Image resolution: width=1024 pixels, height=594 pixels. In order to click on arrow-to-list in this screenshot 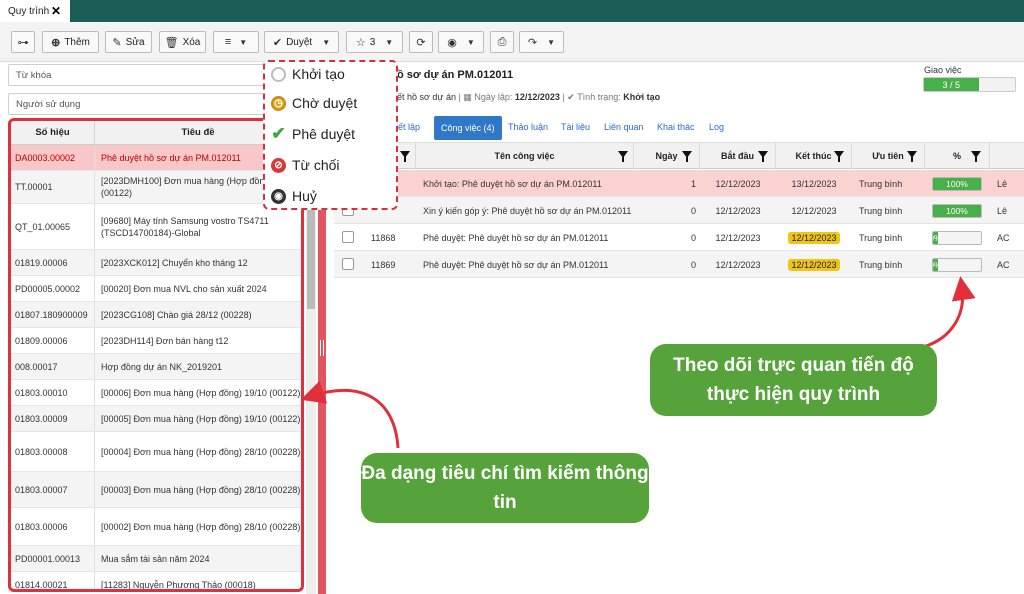, I will do `click(350, 414)`.